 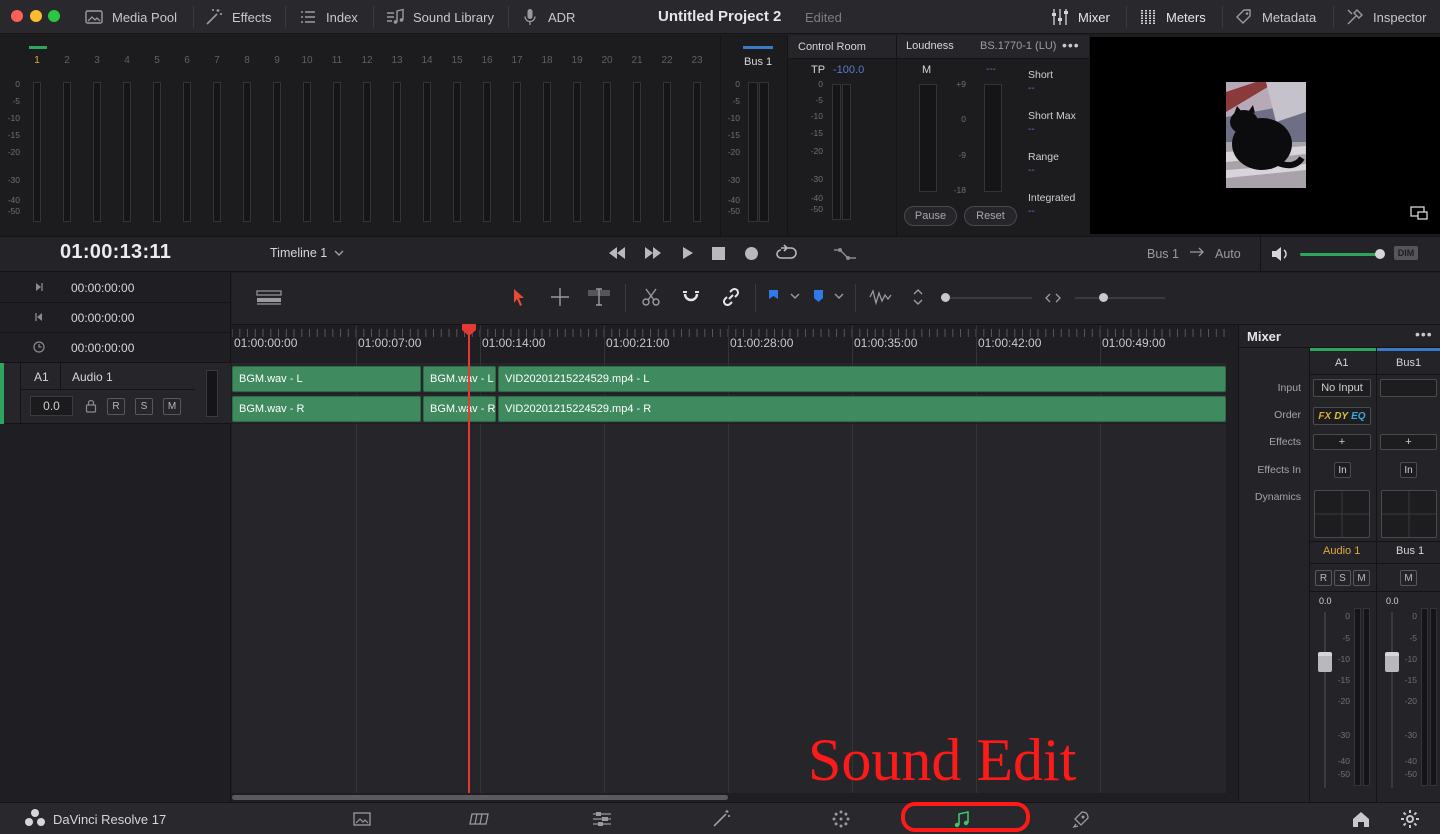 I want to click on maximize-window-button, so click(x=54, y=16).